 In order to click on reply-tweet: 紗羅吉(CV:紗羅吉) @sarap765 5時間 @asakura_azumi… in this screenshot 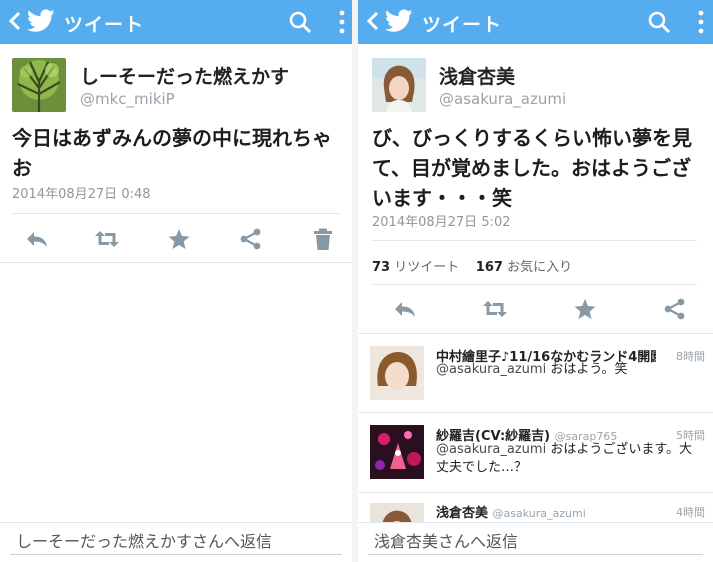, I will do `click(535, 452)`.